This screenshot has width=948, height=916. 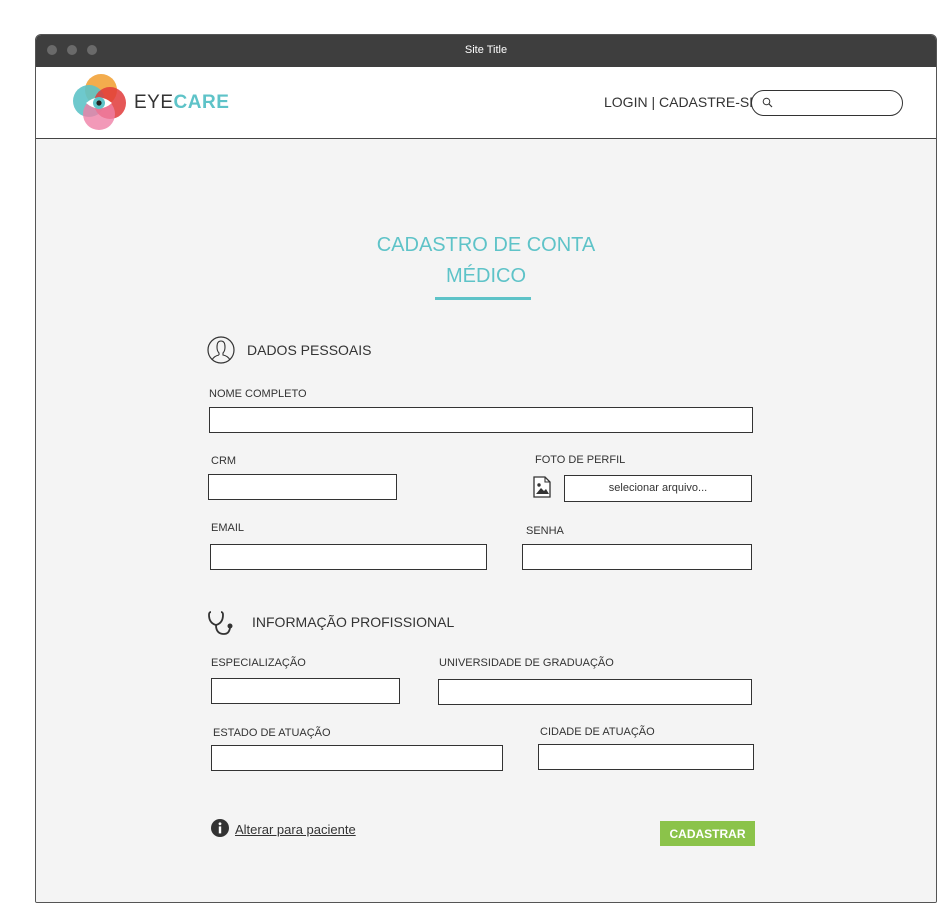 I want to click on full-name-field, so click(x=481, y=420).